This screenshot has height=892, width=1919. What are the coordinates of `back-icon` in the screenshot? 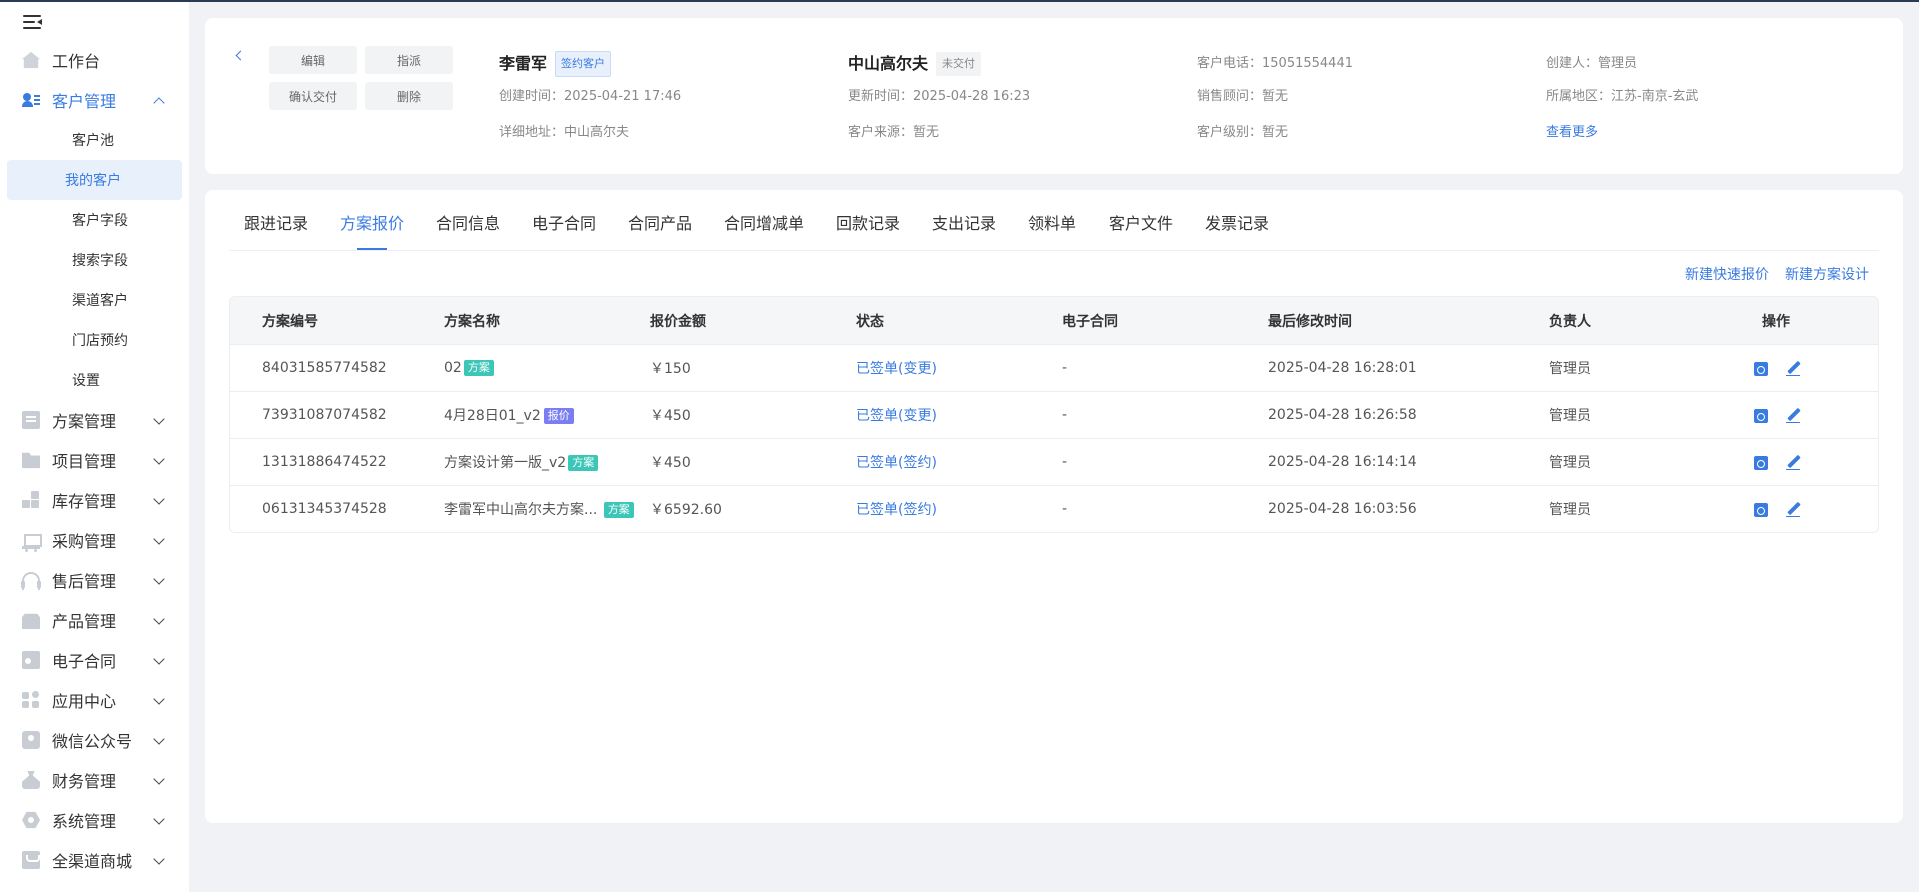 It's located at (240, 55).